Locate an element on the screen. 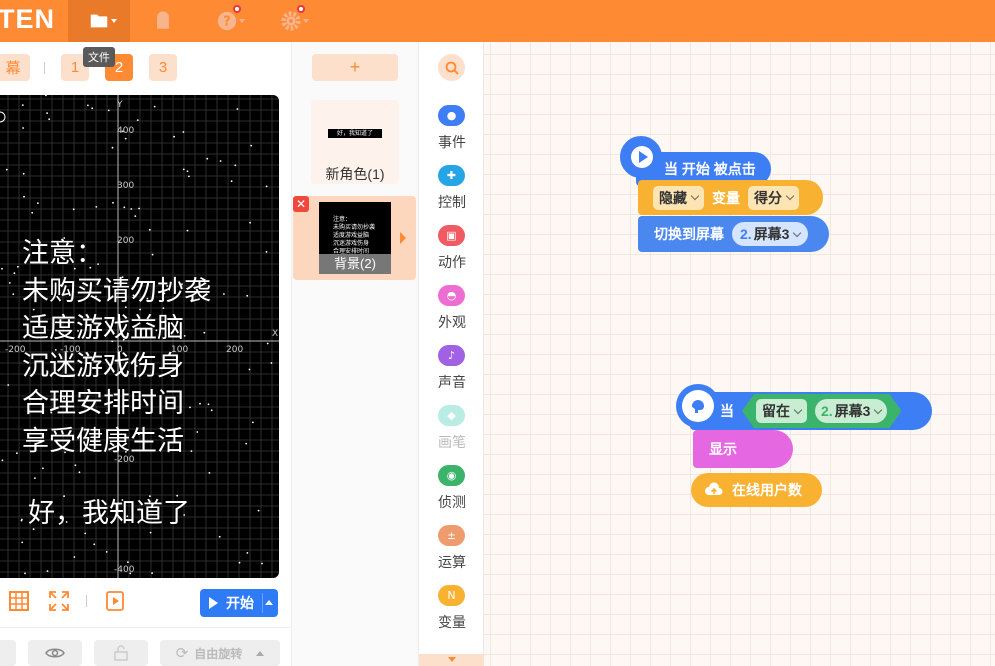  screen-tab-previous: 幕 is located at coordinates (15, 67).